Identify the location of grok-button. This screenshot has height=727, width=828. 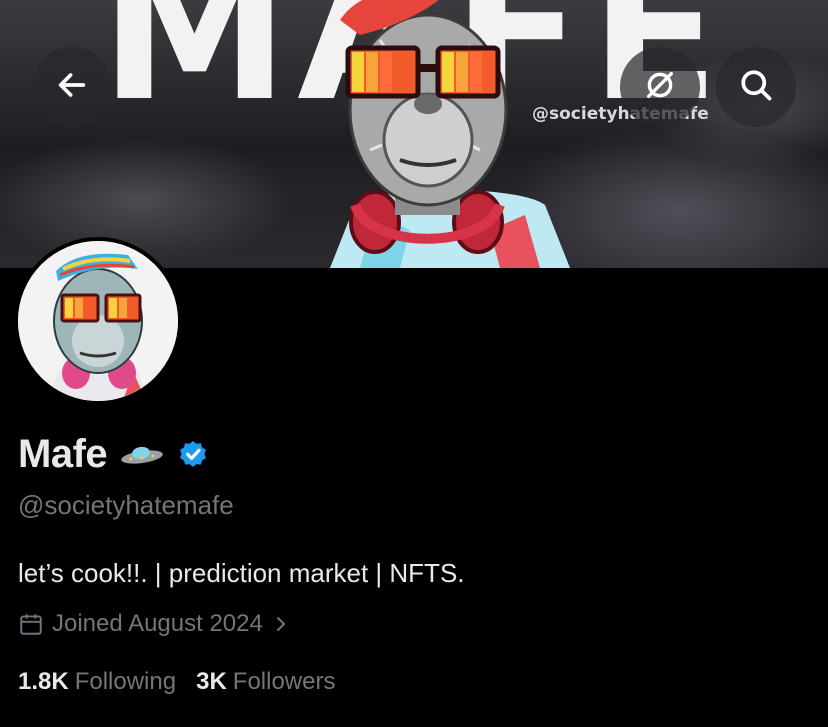
(660, 87).